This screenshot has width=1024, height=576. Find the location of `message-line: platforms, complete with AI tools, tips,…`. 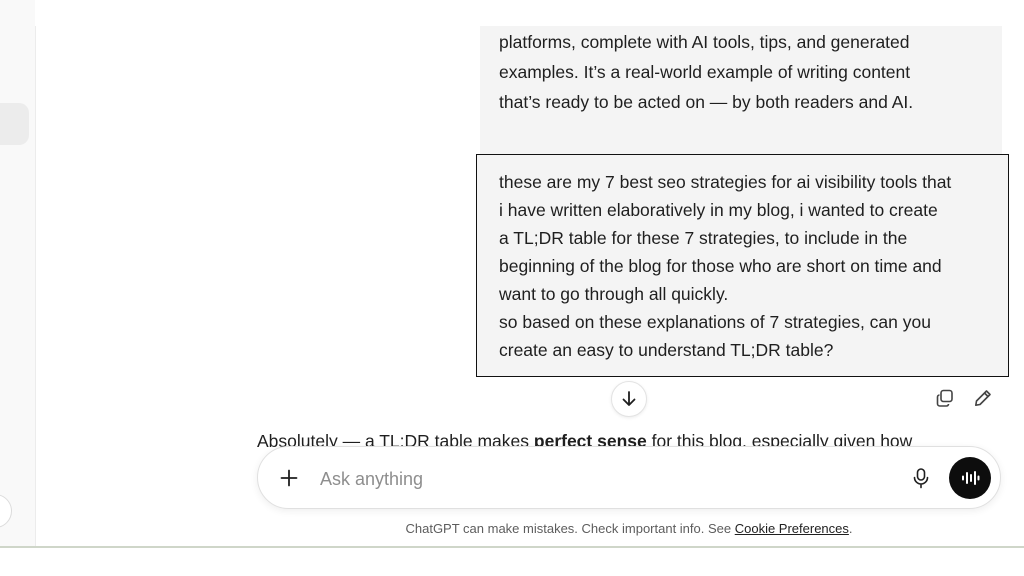

message-line: platforms, complete with AI tools, tips,… is located at coordinates (704, 42).